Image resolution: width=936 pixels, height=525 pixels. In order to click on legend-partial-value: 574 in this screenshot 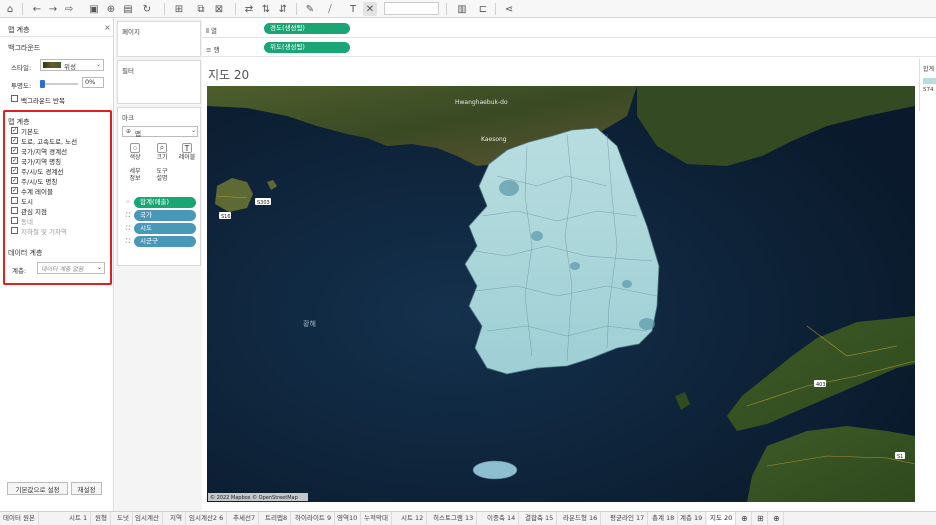, I will do `click(928, 90)`.